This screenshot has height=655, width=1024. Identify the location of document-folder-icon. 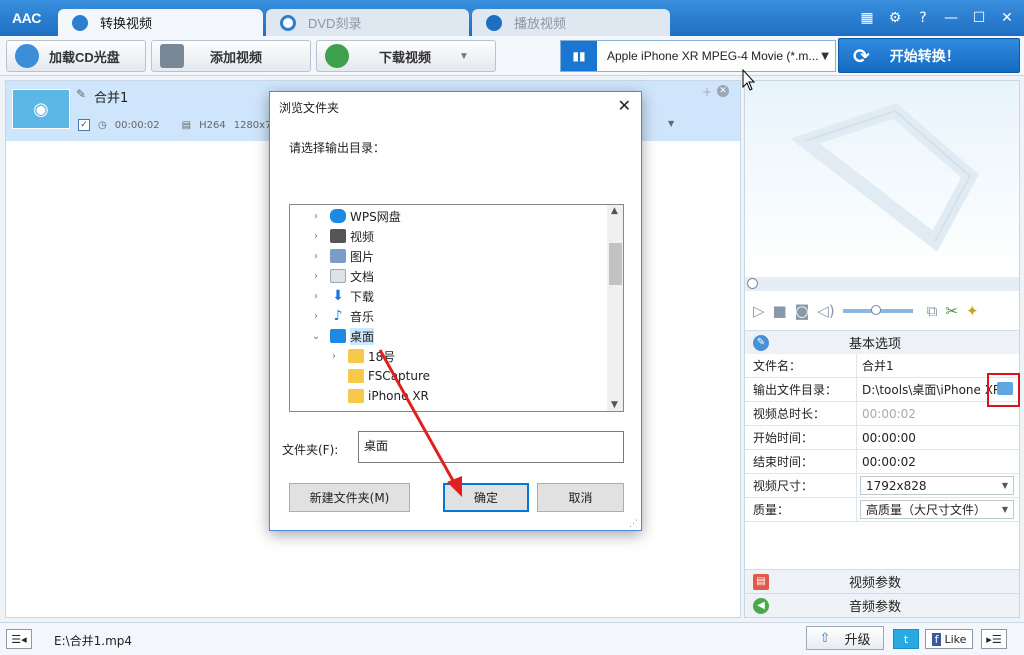
(338, 276).